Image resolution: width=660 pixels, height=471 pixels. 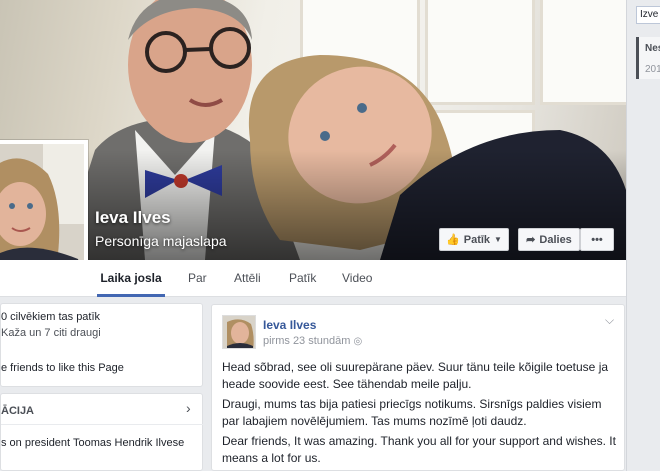 I want to click on likes-count: 0 cilvēkiem tas patīk, so click(x=50, y=317).